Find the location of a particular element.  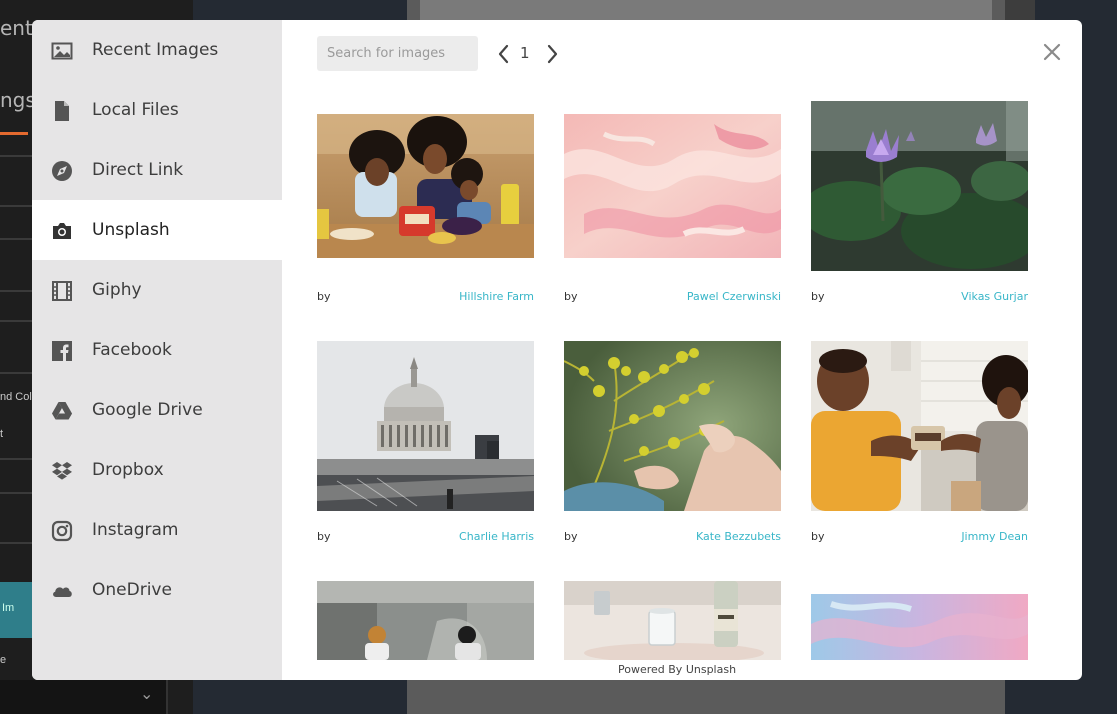

motorcyclists-photo is located at coordinates (425, 620).